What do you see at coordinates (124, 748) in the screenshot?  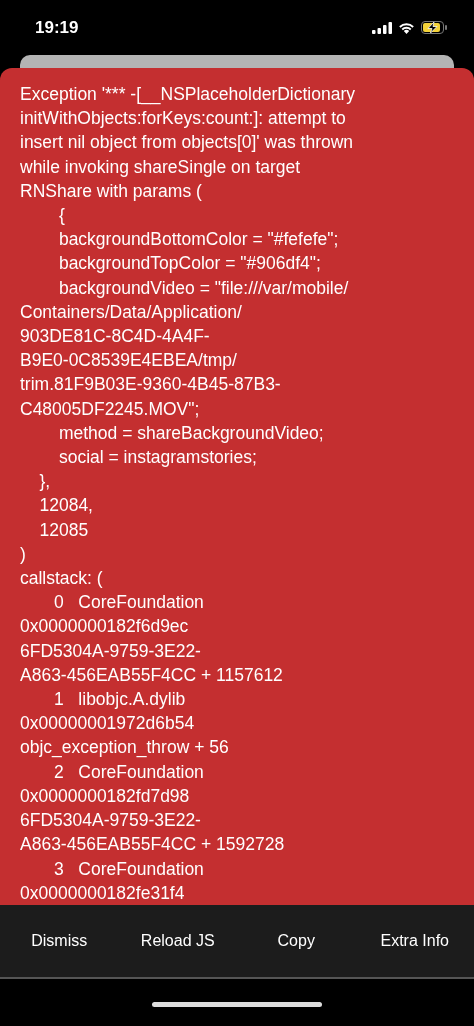 I see `error-text-line: objc_exception_throw + 56` at bounding box center [124, 748].